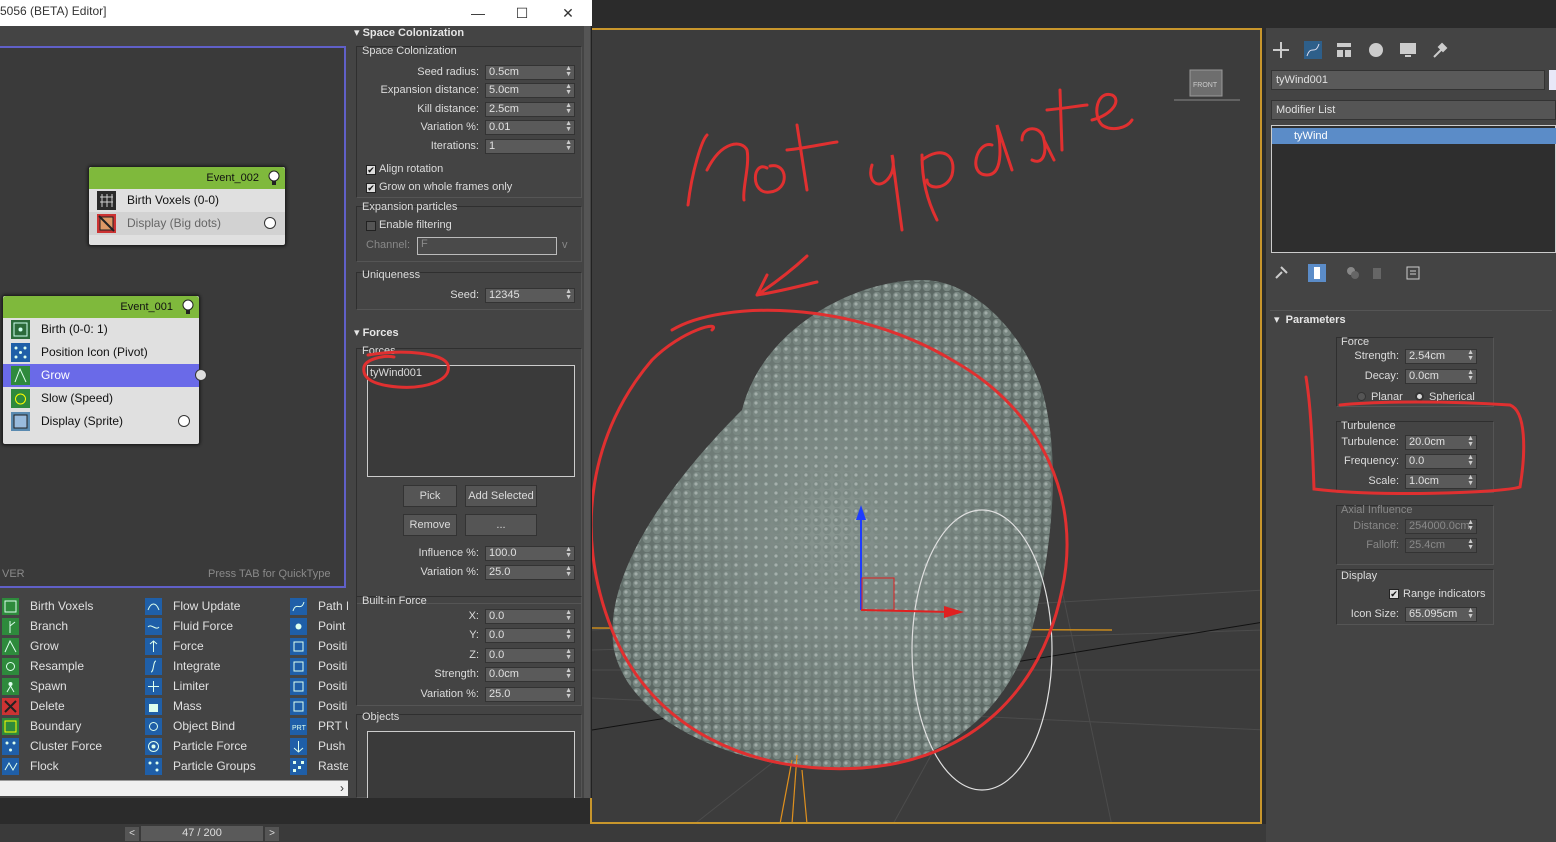 This screenshot has width=1556, height=842. Describe the element at coordinates (501, 496) in the screenshot. I see `add-selected-button: Add Selected` at that location.